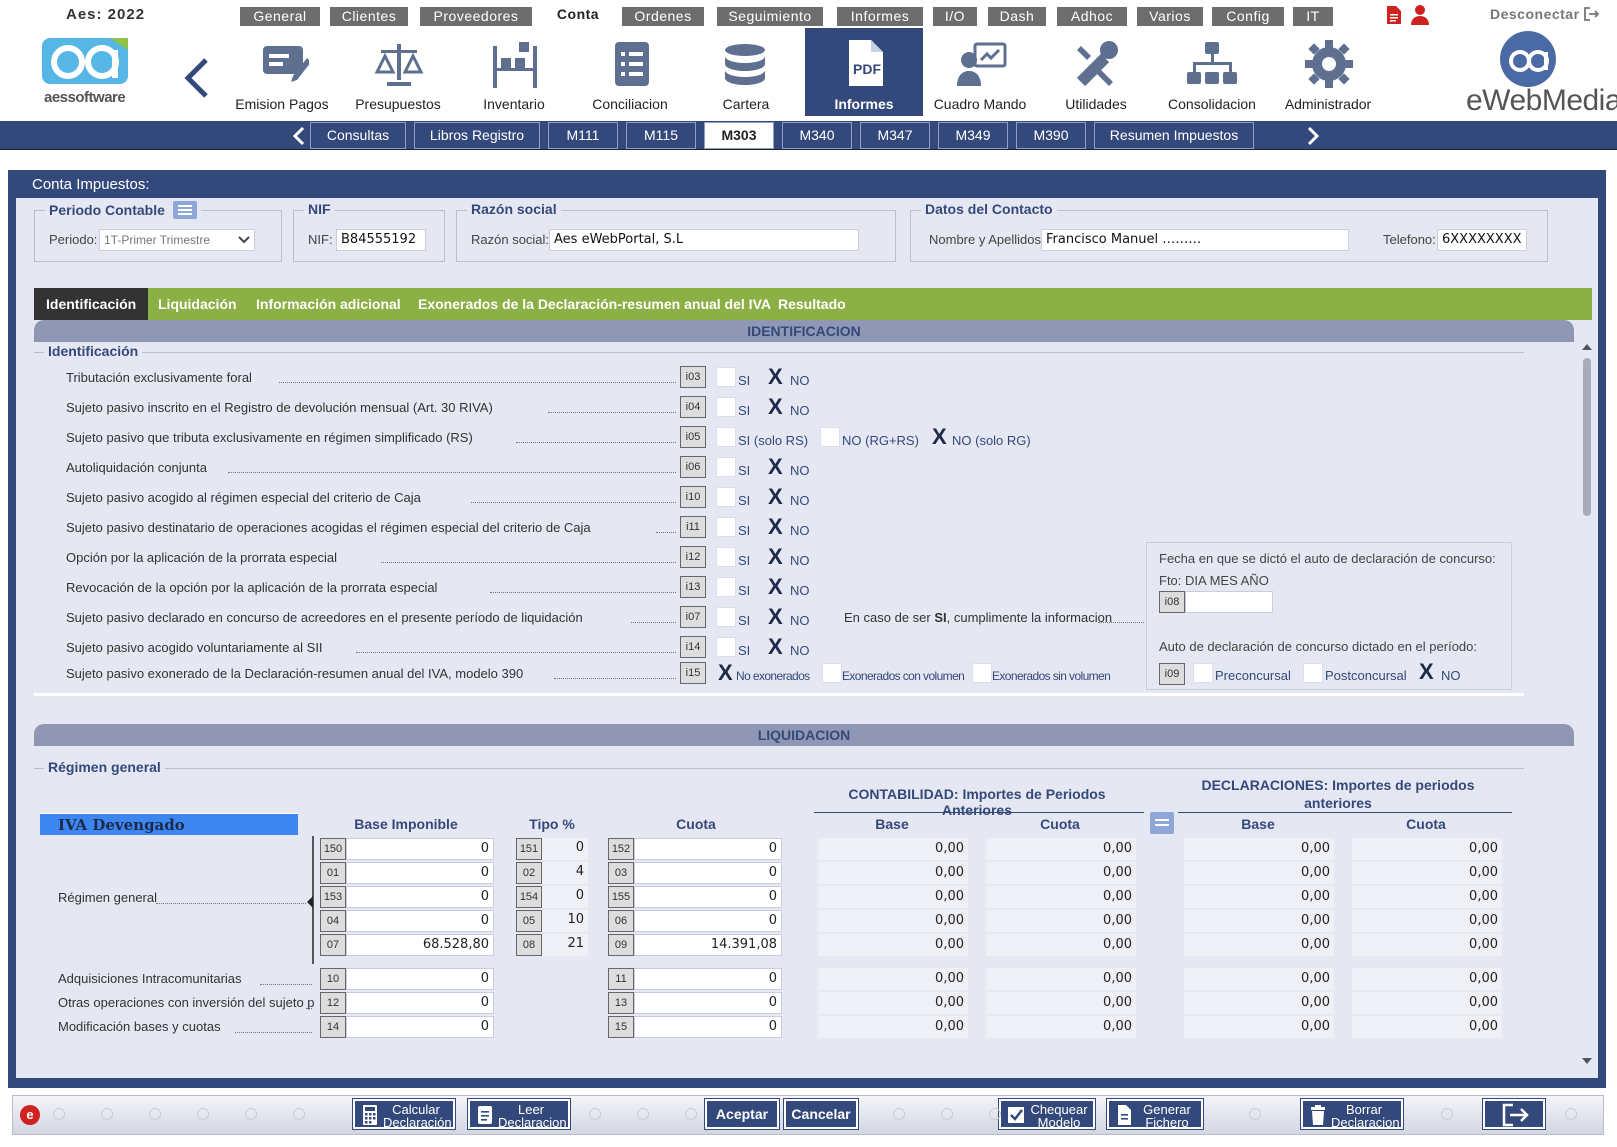  Describe the element at coordinates (1545, 14) in the screenshot. I see `disconnect-link: Desconectar` at that location.